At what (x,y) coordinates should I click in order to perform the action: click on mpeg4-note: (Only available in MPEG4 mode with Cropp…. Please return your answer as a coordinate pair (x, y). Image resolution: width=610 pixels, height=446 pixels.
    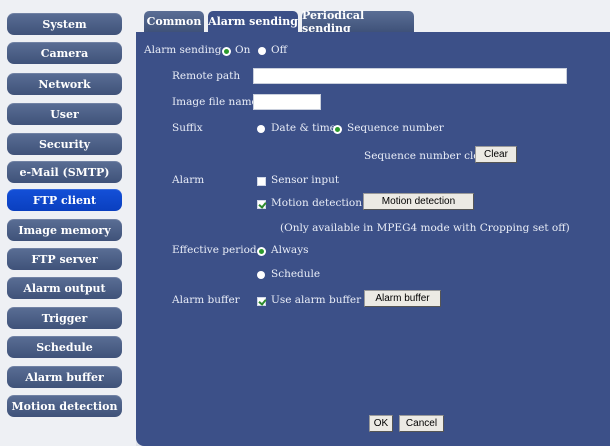
    Looking at the image, I should click on (425, 228).